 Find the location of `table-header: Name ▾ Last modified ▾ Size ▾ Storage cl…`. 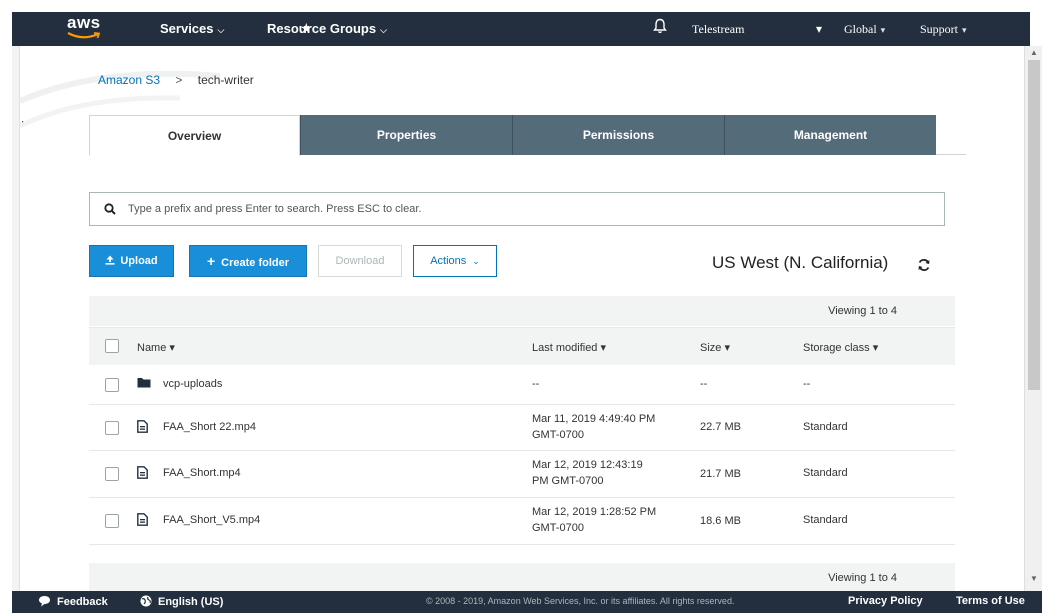

table-header: Name ▾ Last modified ▾ Size ▾ Storage cl… is located at coordinates (522, 346).